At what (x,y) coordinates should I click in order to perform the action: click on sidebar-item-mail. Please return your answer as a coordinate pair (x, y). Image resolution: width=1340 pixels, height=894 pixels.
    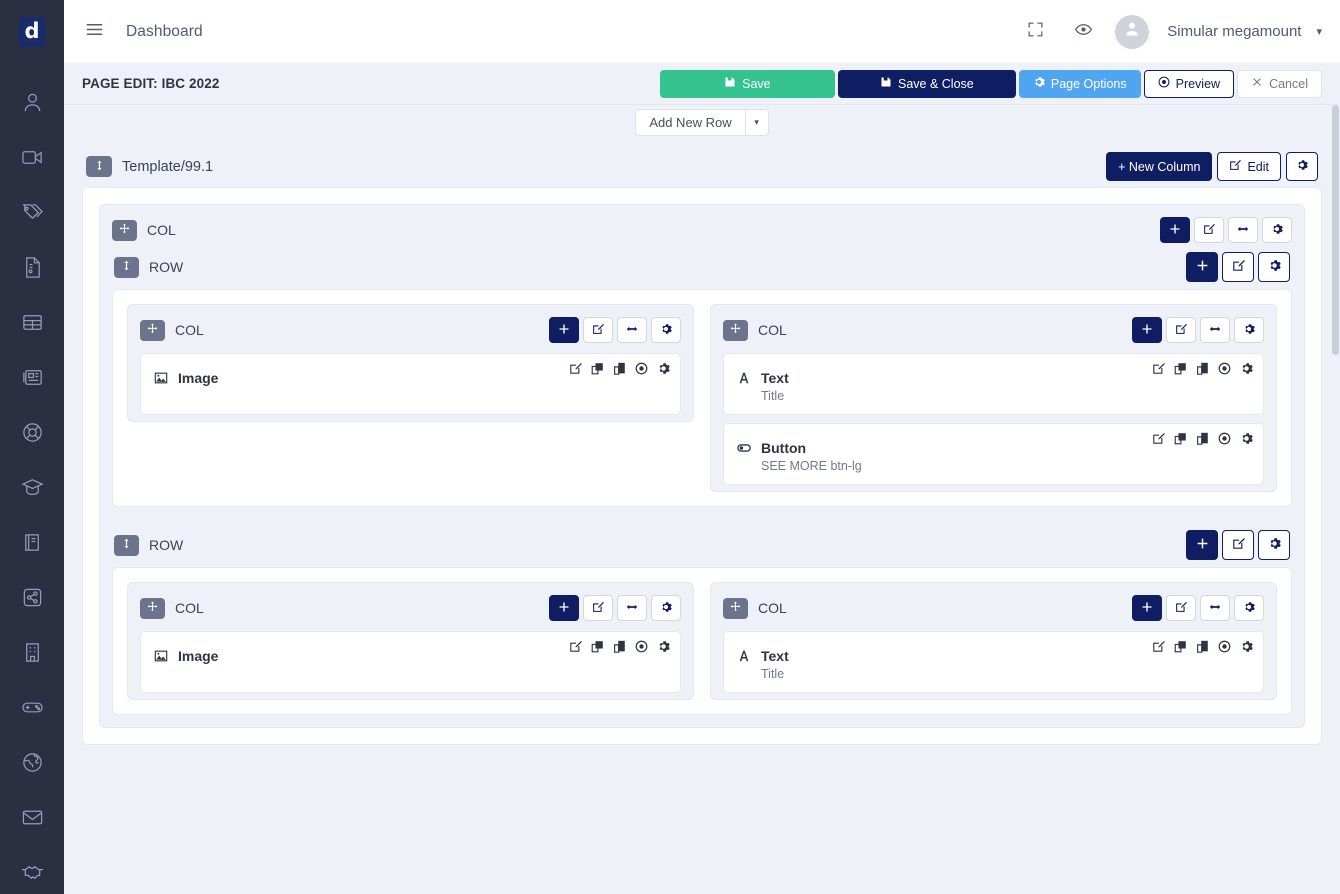
    Looking at the image, I should click on (32, 819).